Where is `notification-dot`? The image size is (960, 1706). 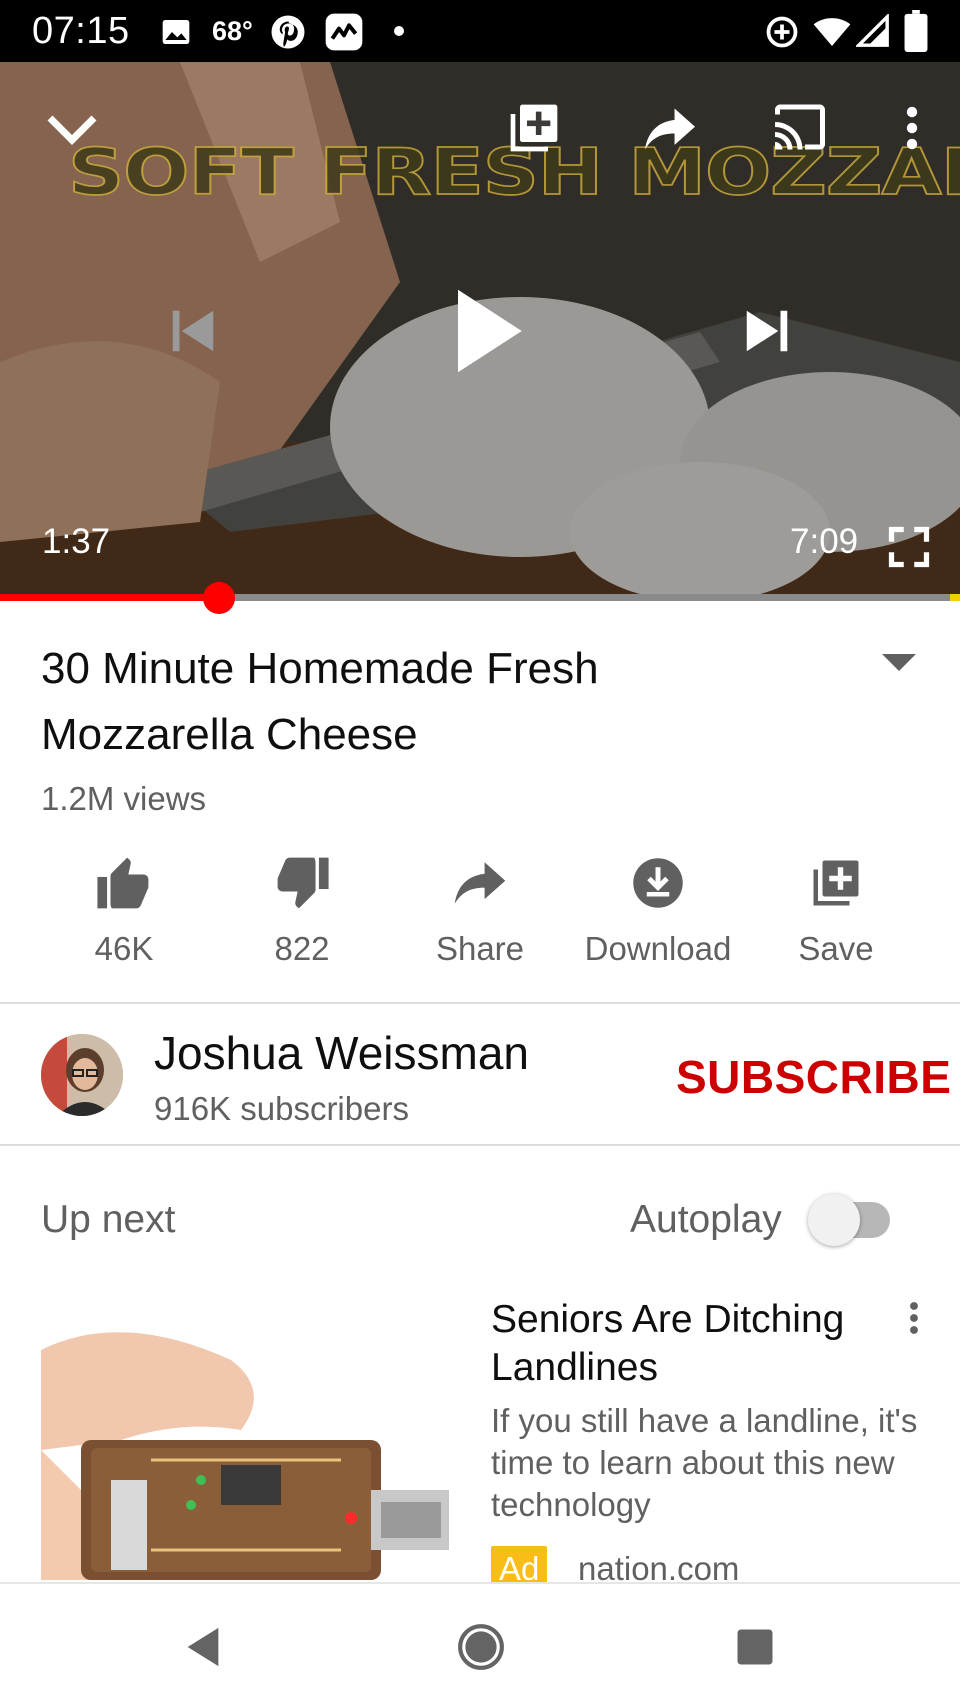
notification-dot is located at coordinates (399, 31).